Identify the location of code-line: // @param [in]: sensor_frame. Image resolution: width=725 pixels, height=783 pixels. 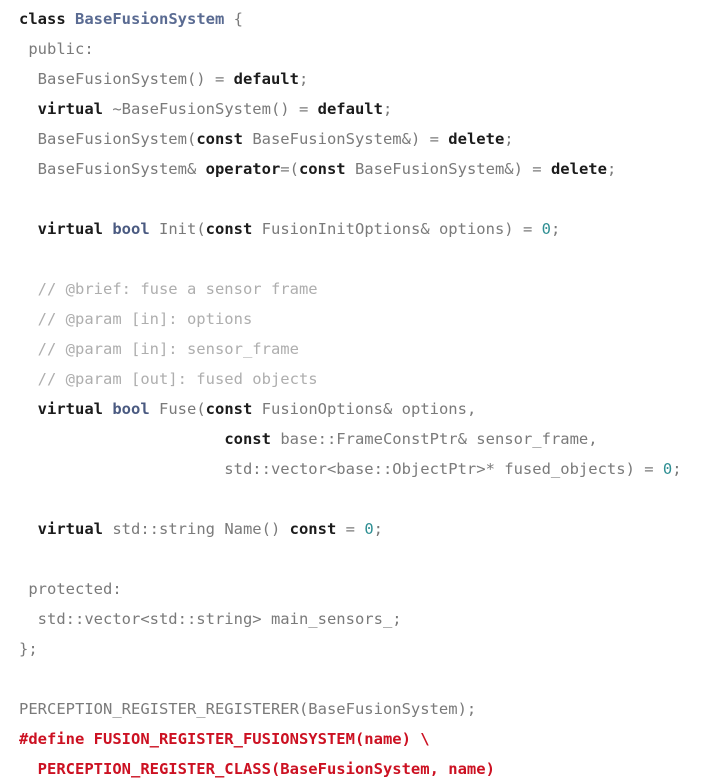
(362, 349).